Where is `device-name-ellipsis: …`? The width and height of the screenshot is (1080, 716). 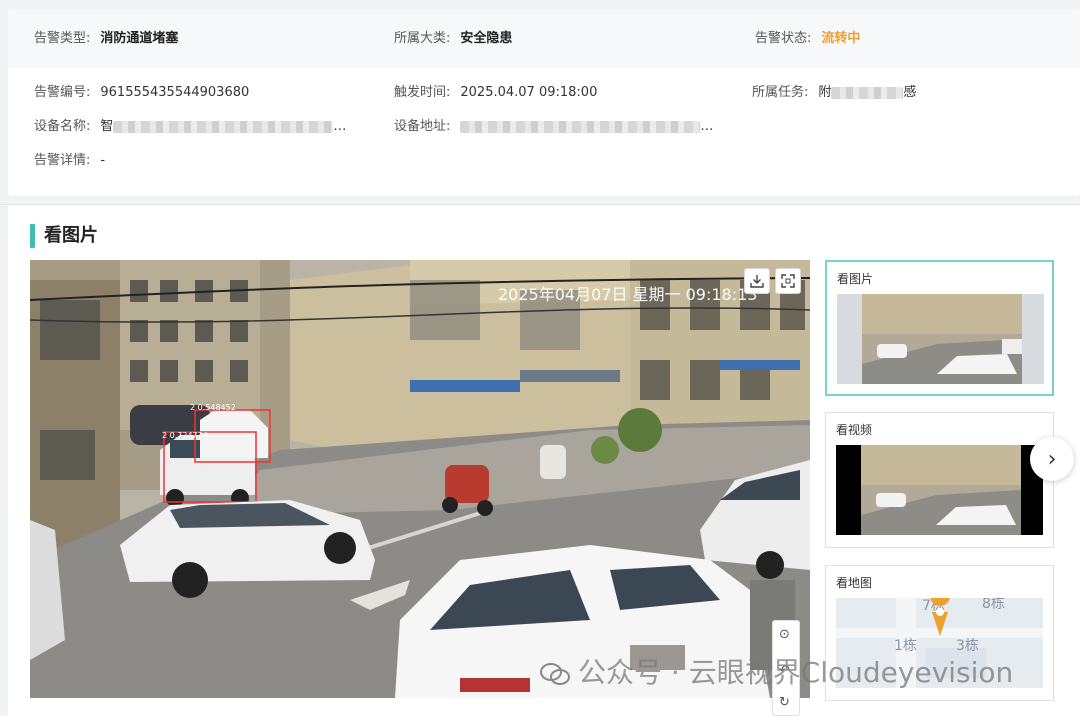
device-name-ellipsis: … is located at coordinates (340, 126).